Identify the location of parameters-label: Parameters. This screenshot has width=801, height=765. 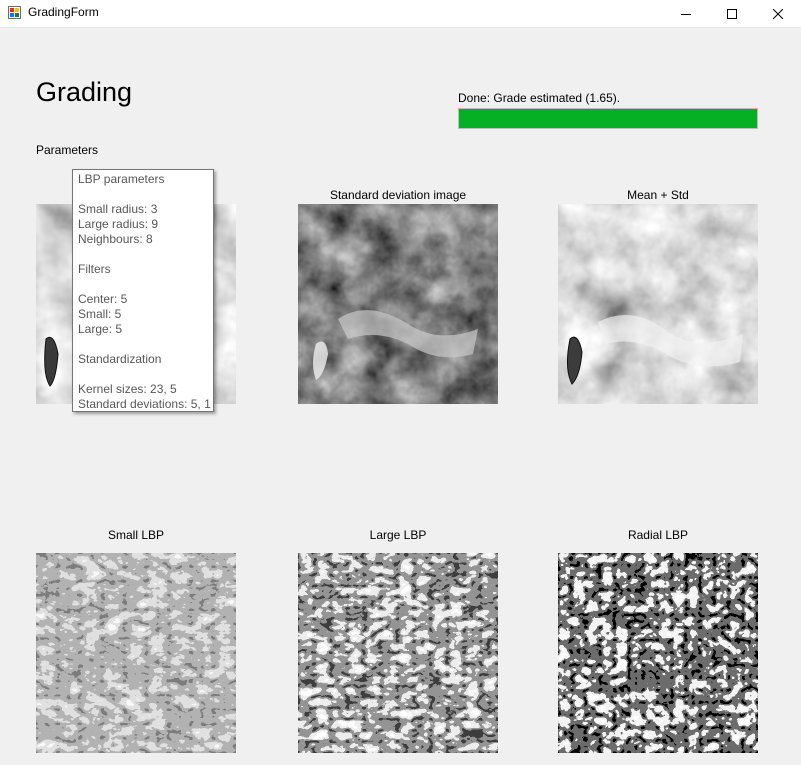
(67, 150).